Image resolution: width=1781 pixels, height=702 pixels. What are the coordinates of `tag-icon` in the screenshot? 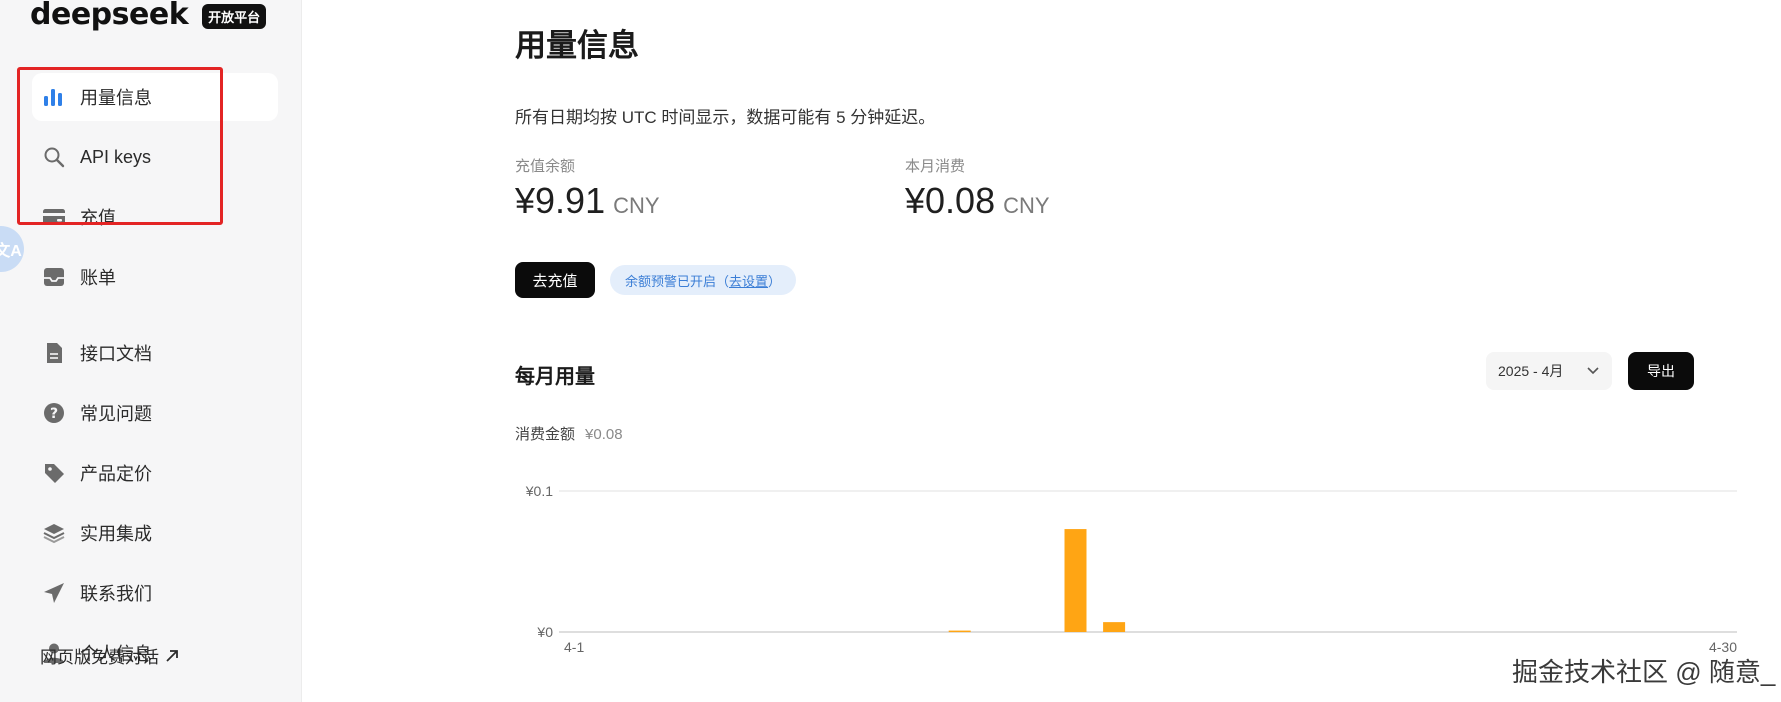 It's located at (54, 473).